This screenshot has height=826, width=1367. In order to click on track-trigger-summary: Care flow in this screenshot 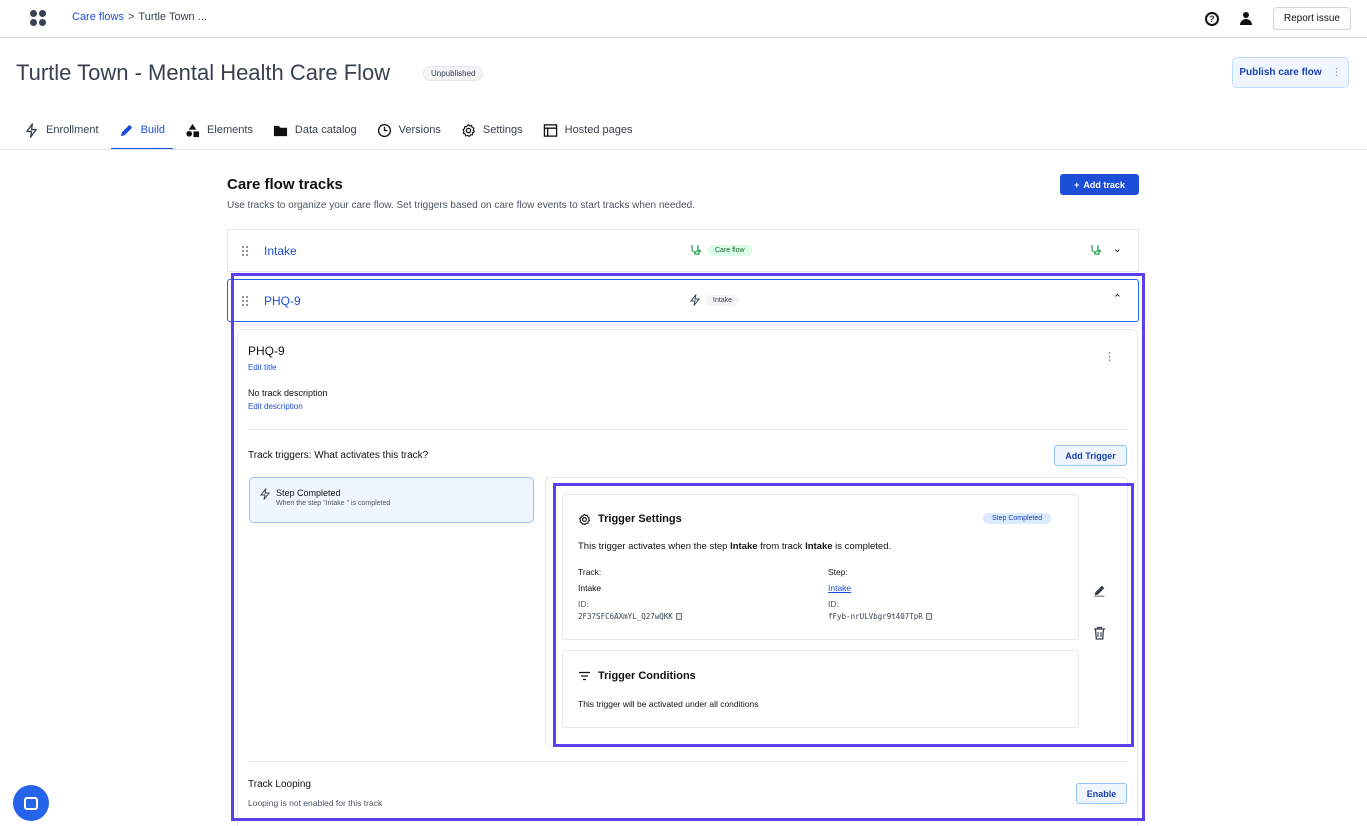, I will do `click(721, 250)`.